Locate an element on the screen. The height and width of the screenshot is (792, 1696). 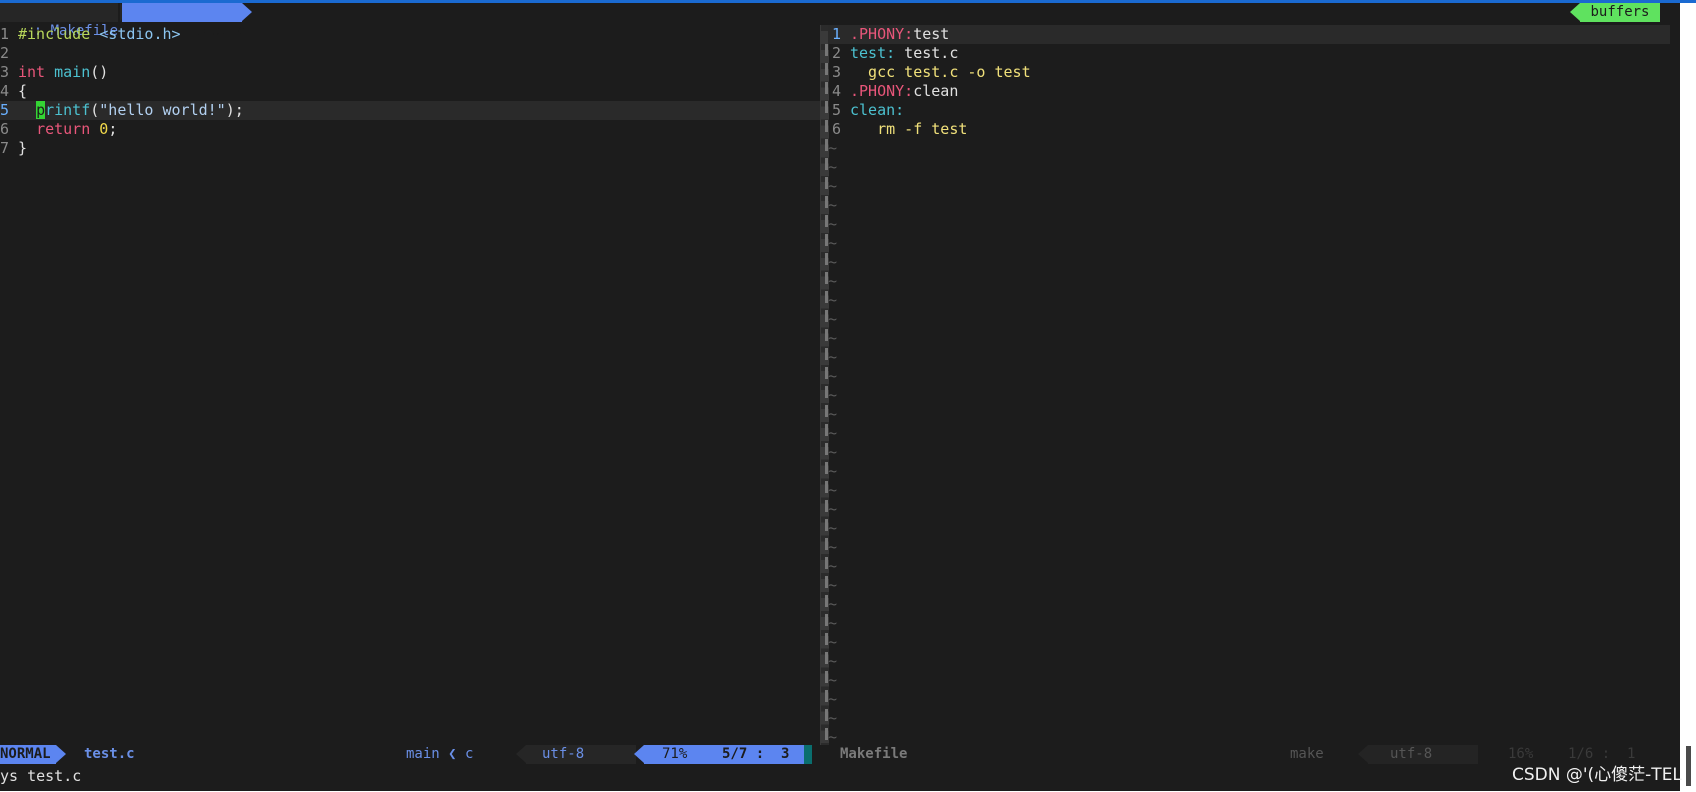
statusline-filename: test.c is located at coordinates (109, 754).